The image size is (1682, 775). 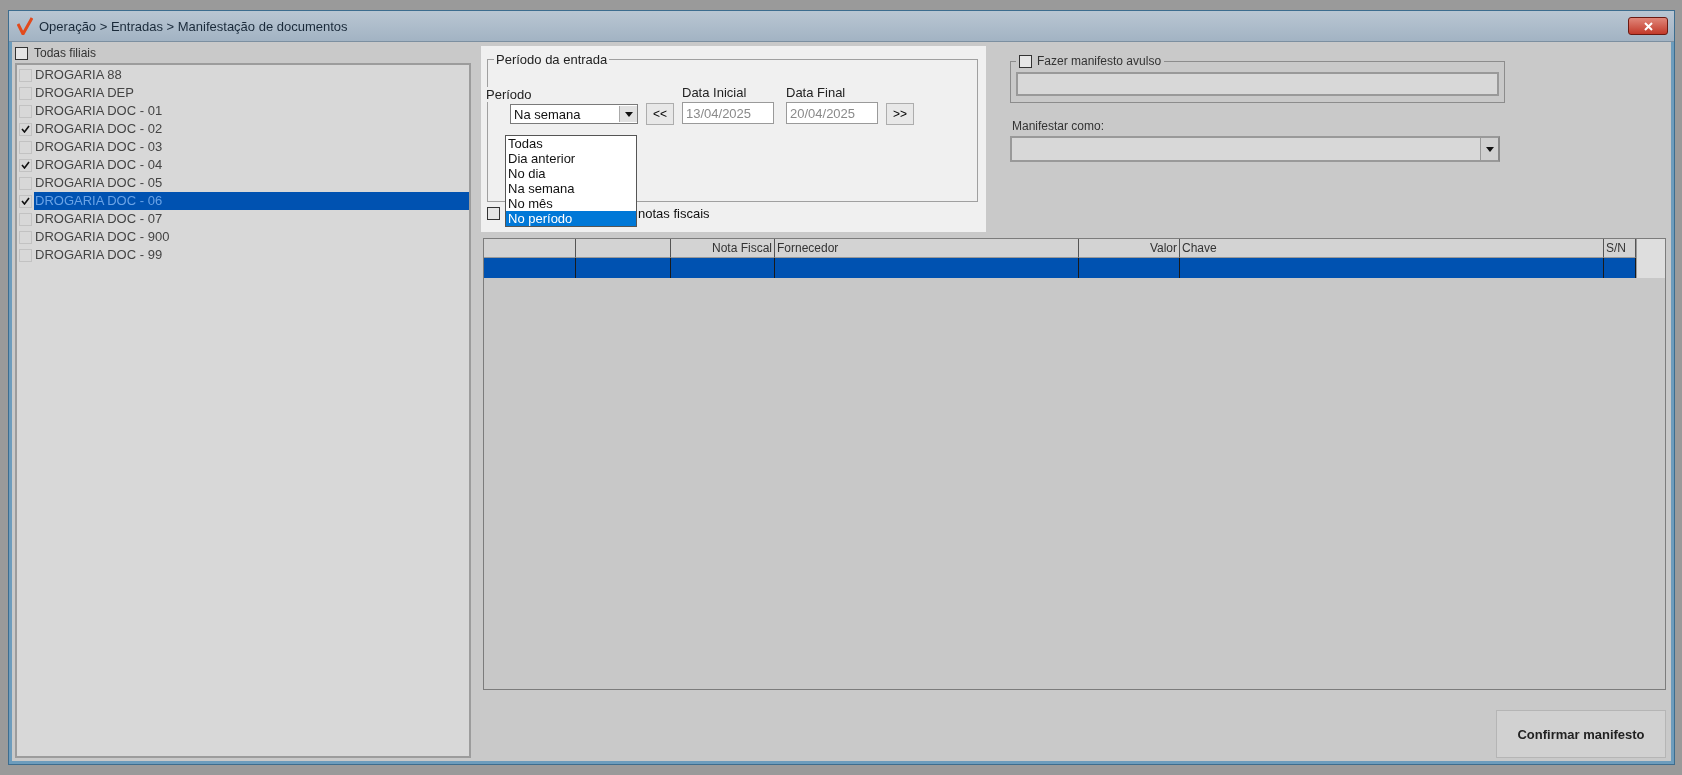 I want to click on close-icon, so click(x=1648, y=26).